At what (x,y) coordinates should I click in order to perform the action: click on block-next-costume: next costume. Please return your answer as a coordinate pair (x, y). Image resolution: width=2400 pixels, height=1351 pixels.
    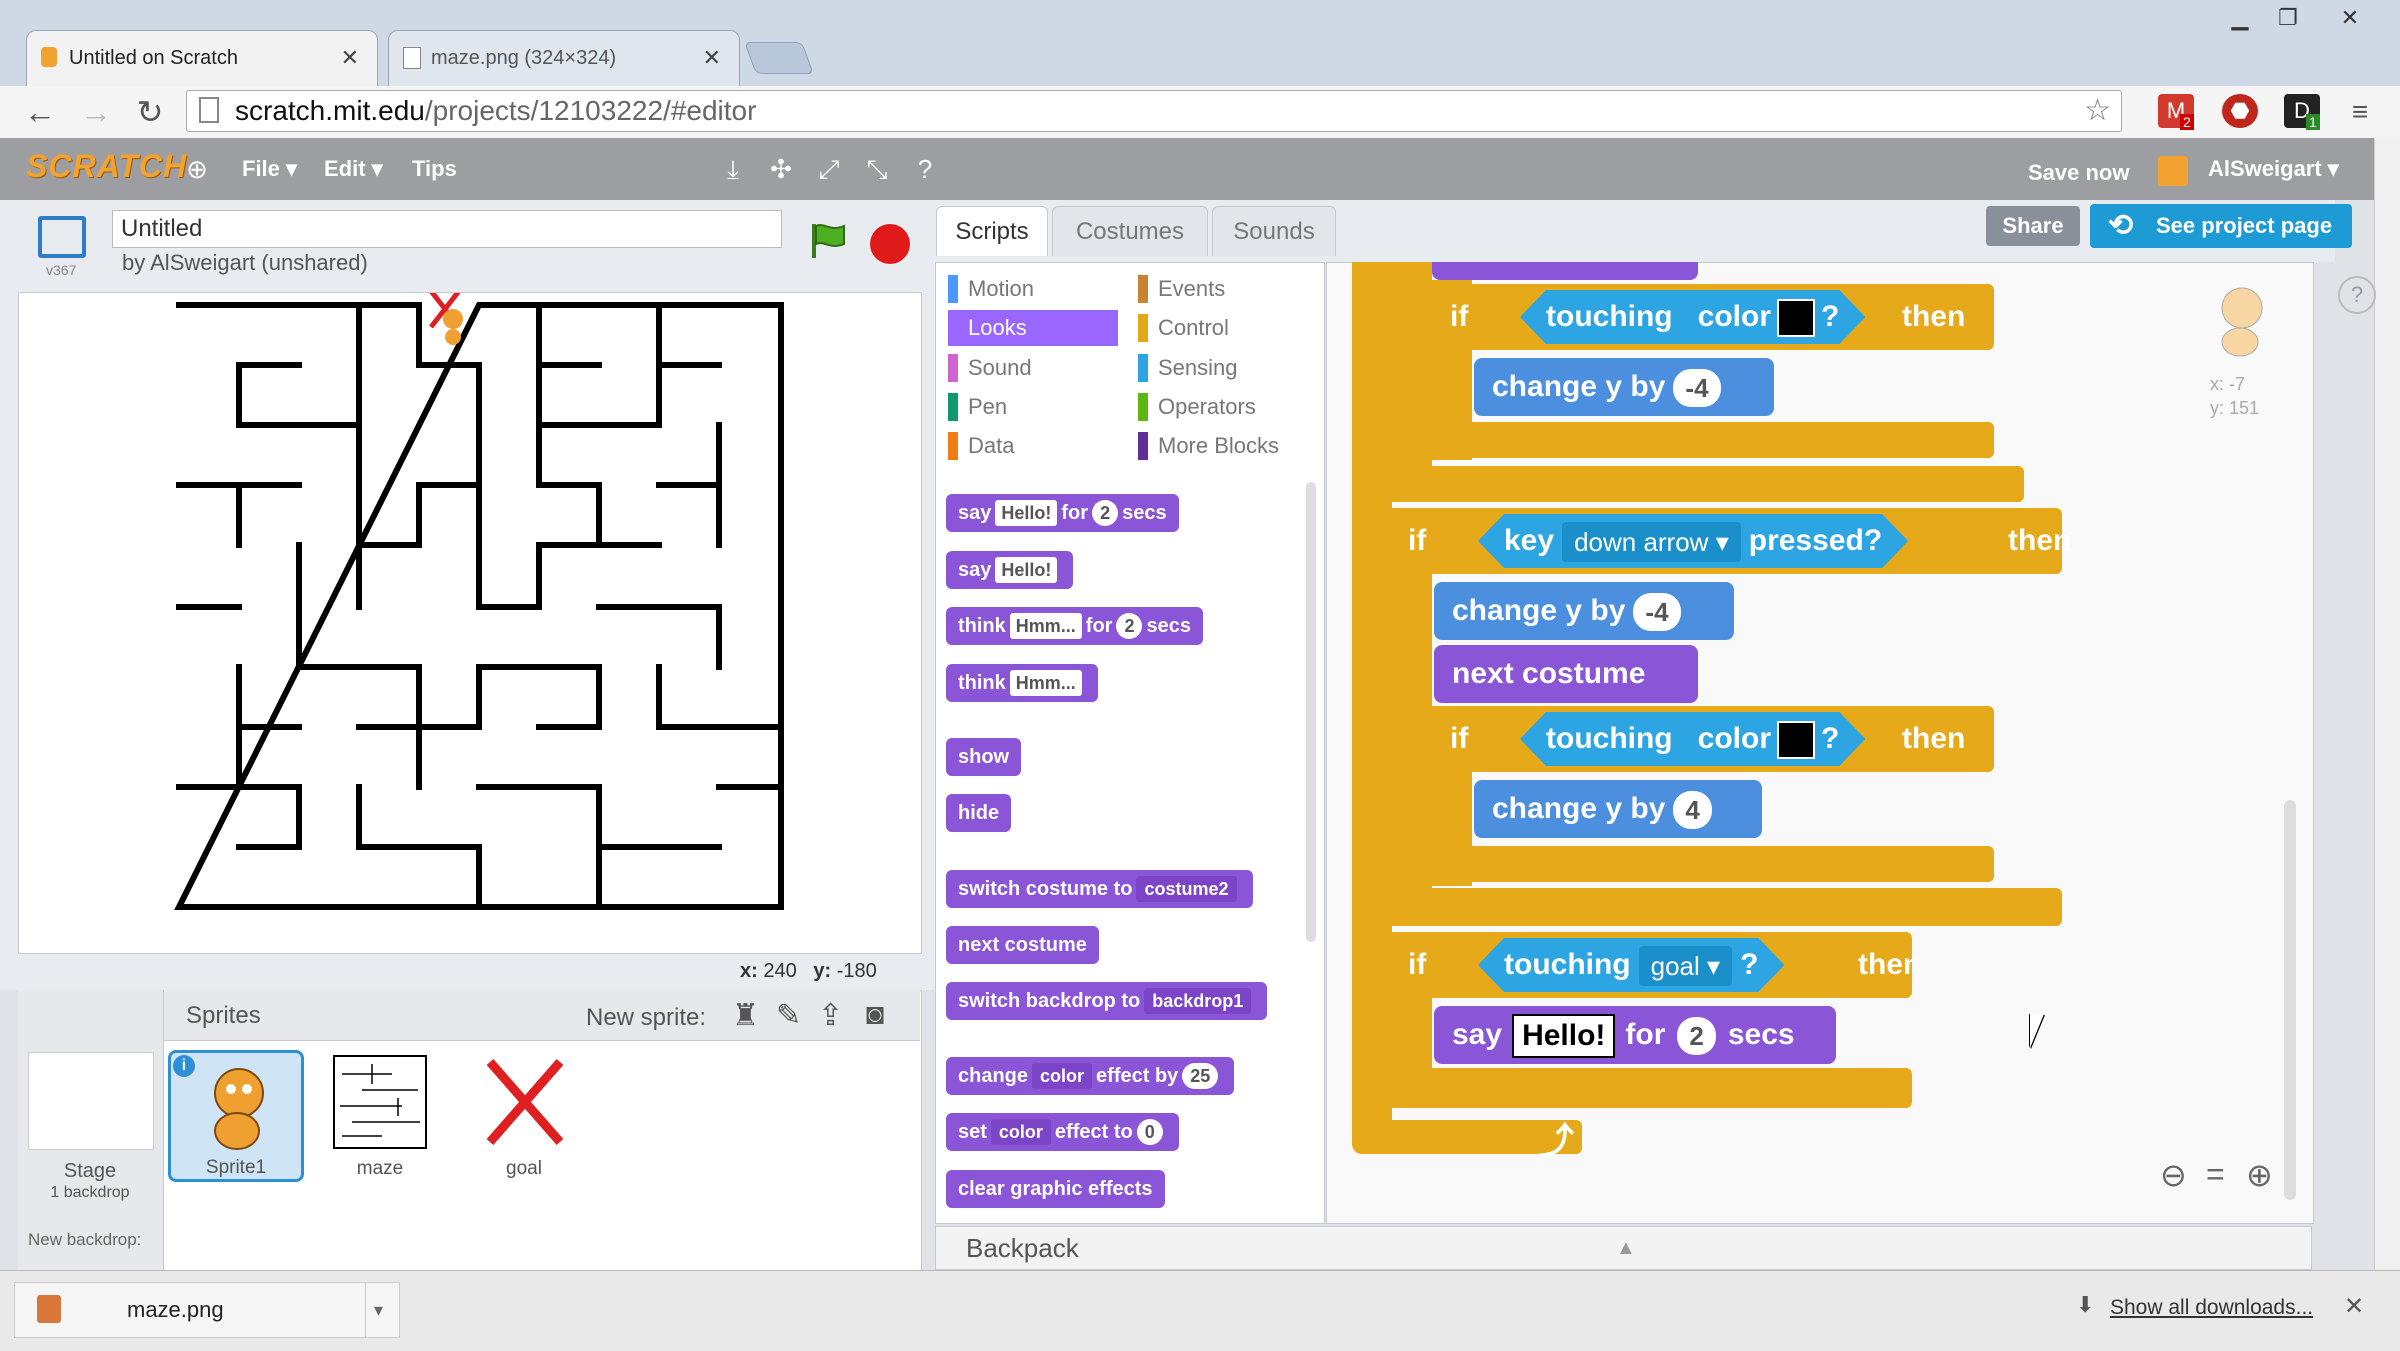
    Looking at the image, I should click on (1022, 945).